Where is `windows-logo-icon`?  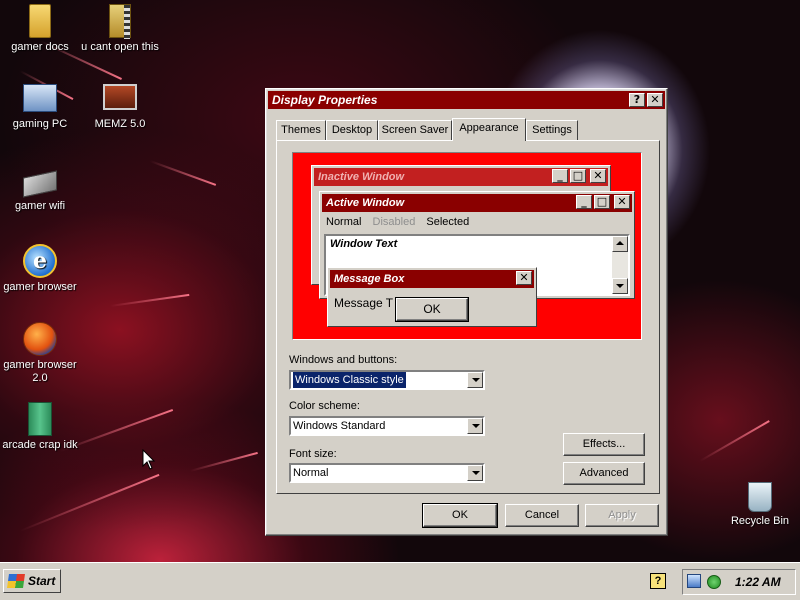 windows-logo-icon is located at coordinates (16, 581).